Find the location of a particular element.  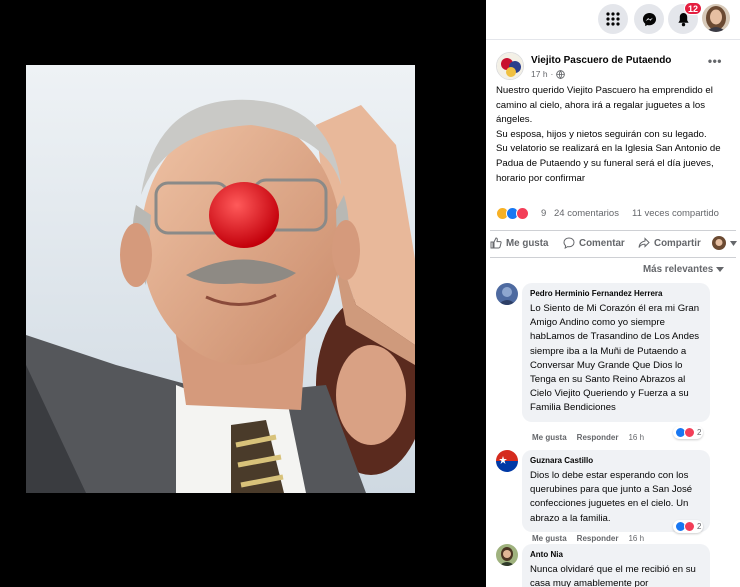

messenger-button is located at coordinates (649, 19).